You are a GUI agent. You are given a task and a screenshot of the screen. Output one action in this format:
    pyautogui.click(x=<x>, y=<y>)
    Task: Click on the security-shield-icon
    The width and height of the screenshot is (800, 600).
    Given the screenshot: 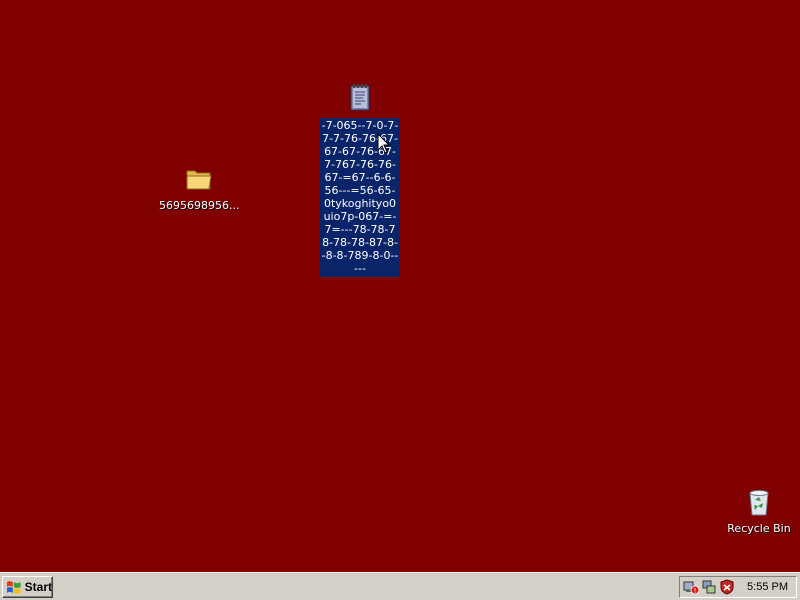 What is the action you would take?
    pyautogui.click(x=727, y=587)
    